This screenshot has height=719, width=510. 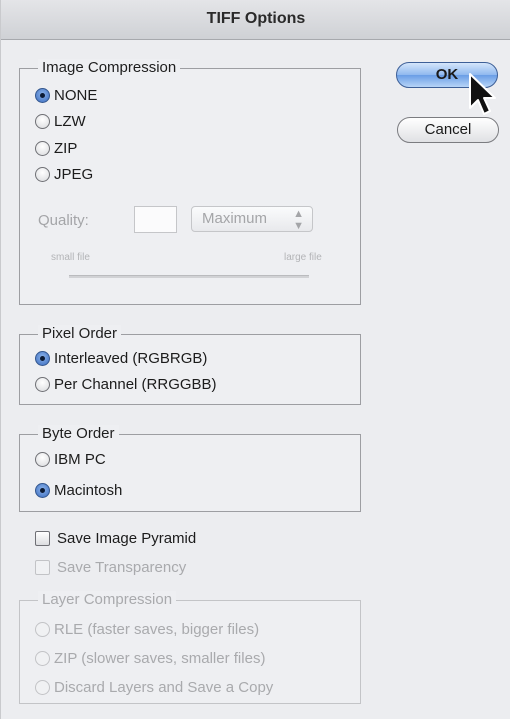 I want to click on byte-order-label: Byte Order, so click(x=78, y=433).